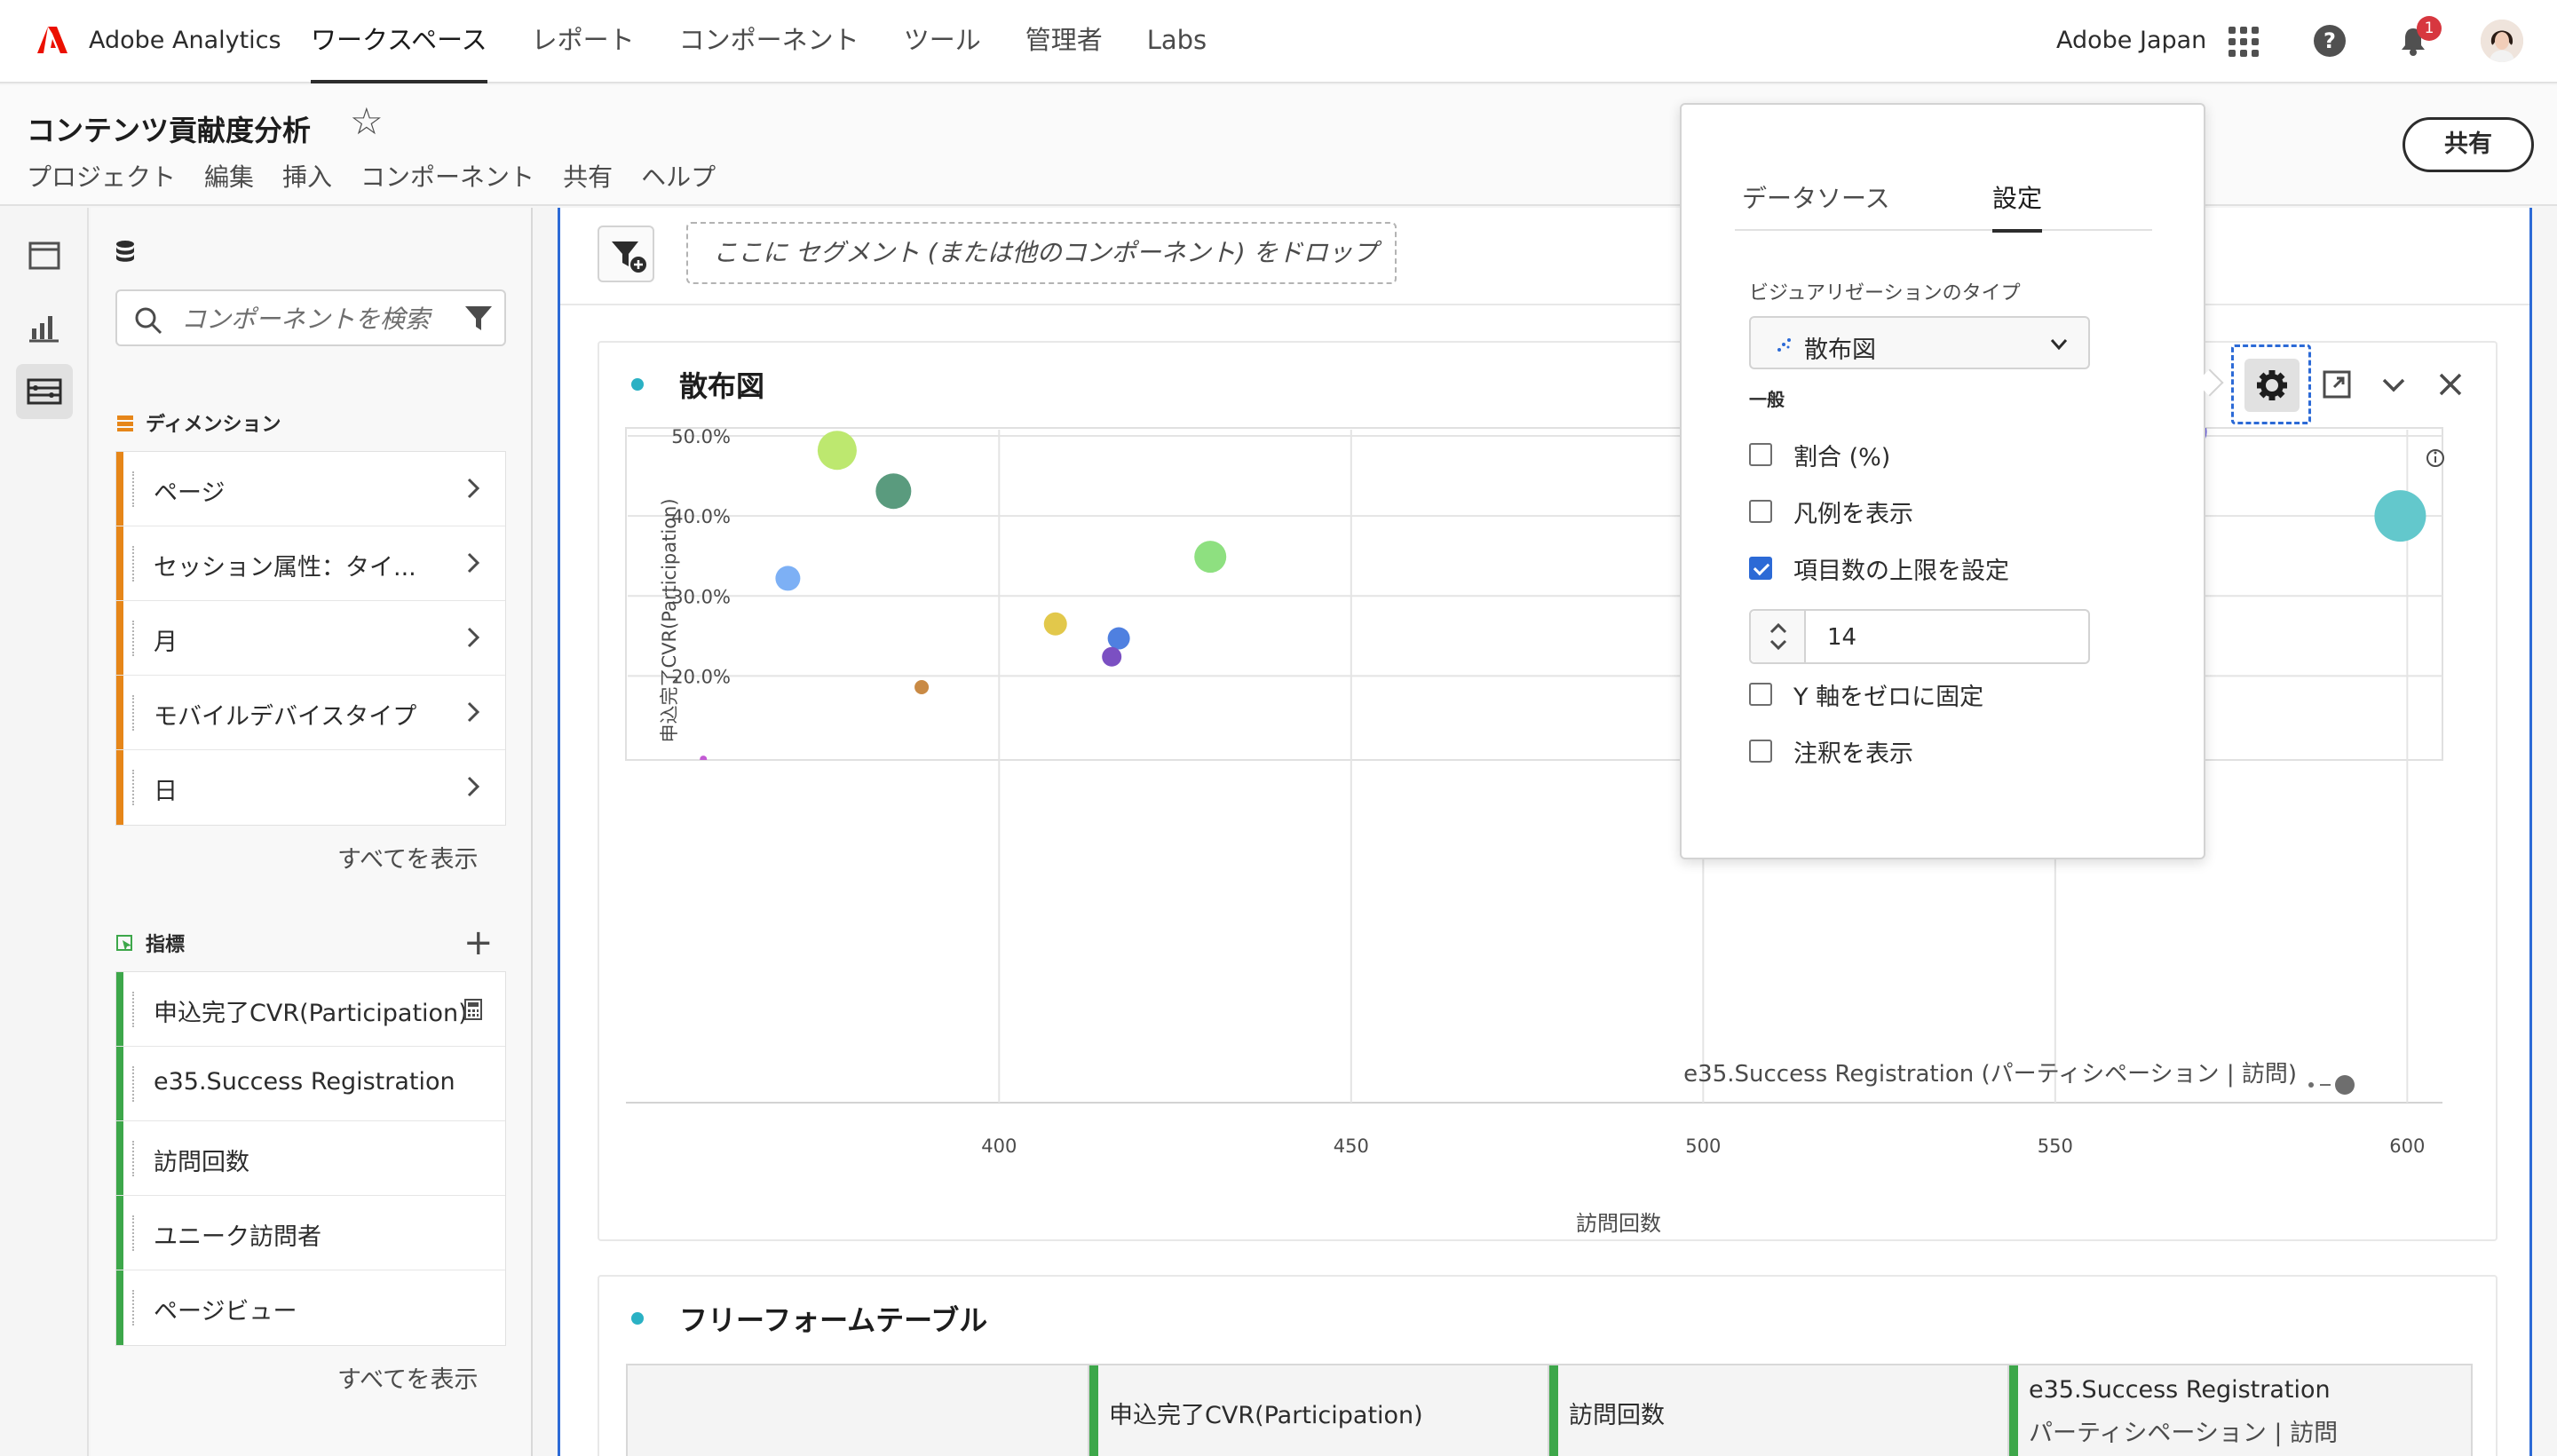 Image resolution: width=2557 pixels, height=1456 pixels. What do you see at coordinates (399, 41) in the screenshot?
I see `nav-workspace: ワークスペース` at bounding box center [399, 41].